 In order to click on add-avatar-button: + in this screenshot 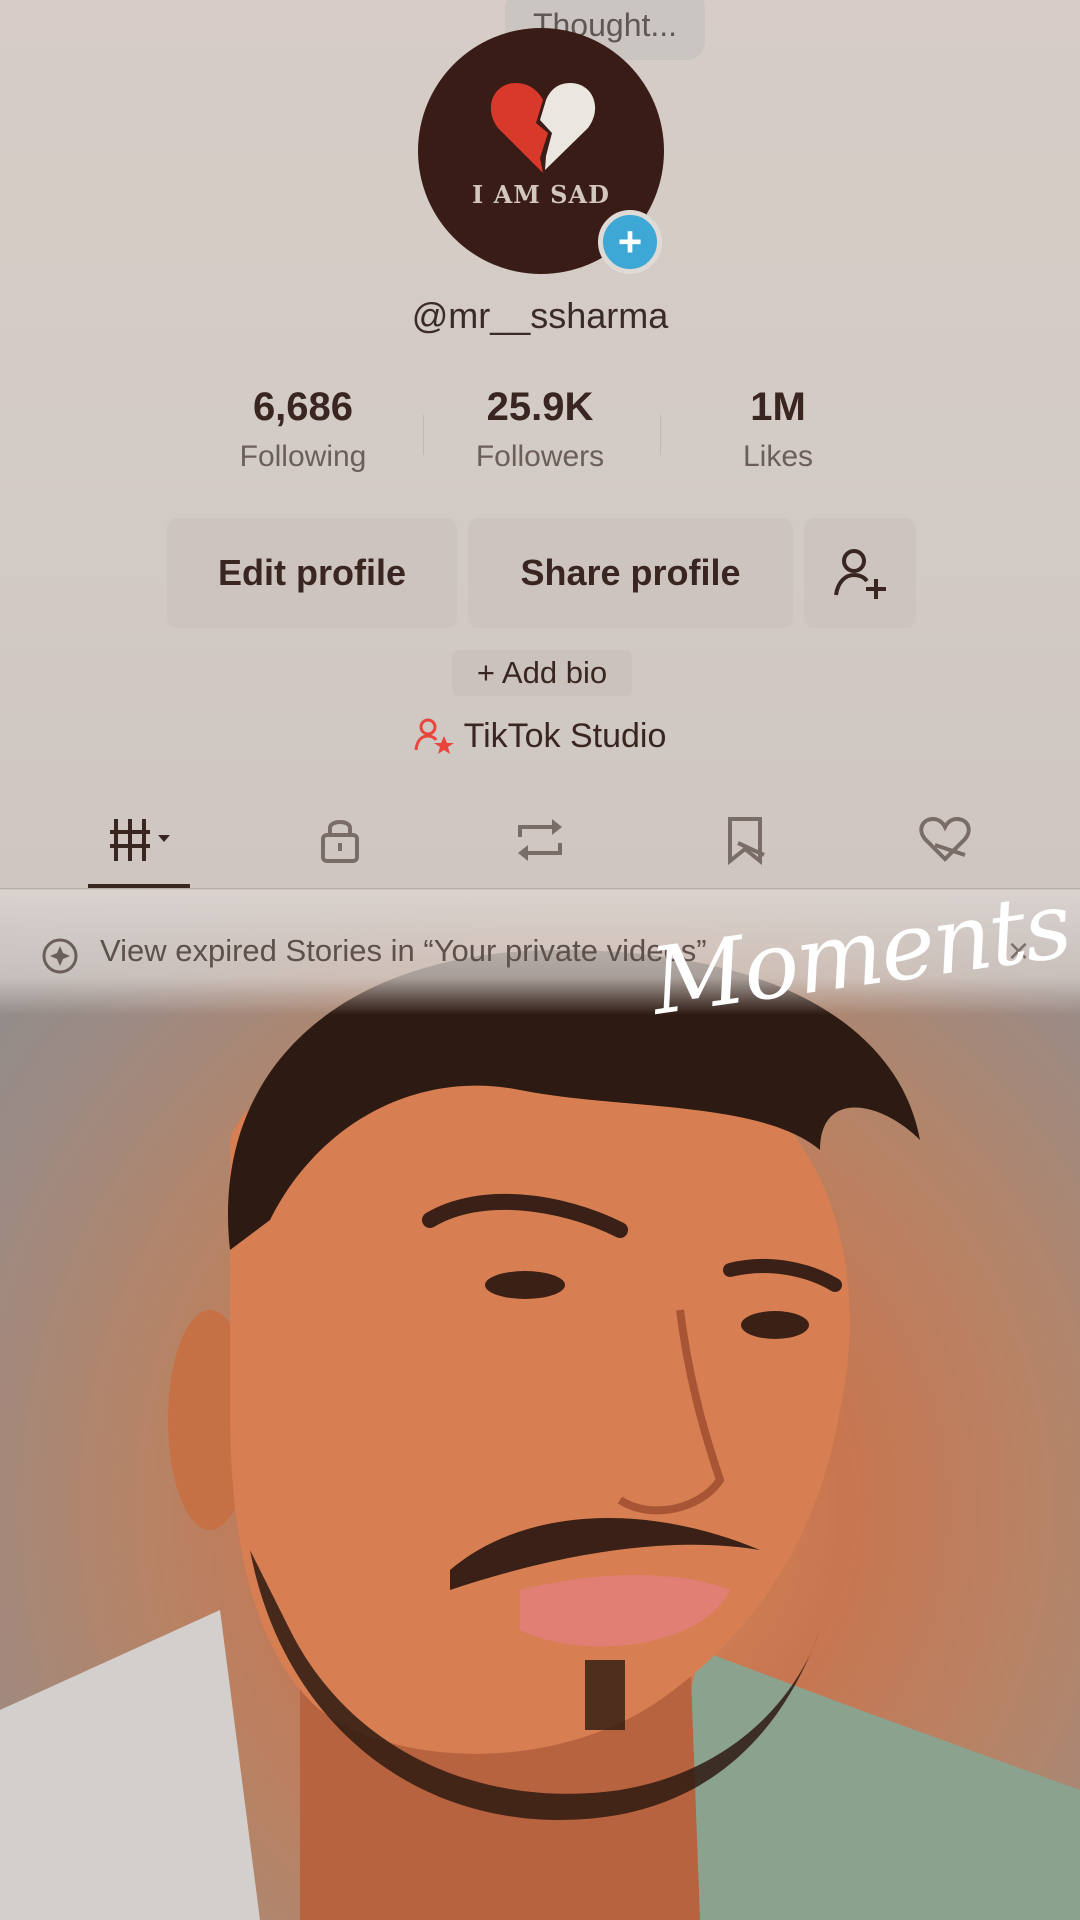, I will do `click(630, 242)`.